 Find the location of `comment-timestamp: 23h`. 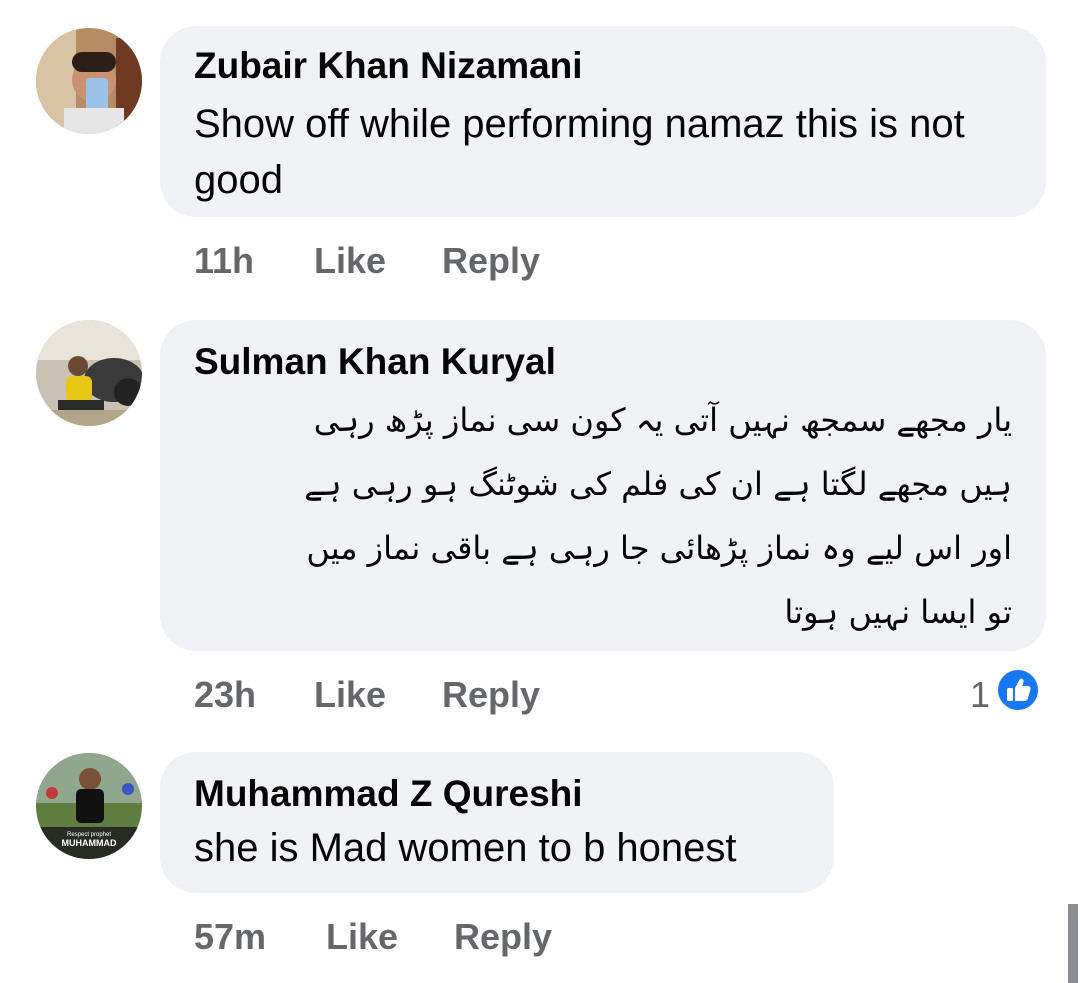

comment-timestamp: 23h is located at coordinates (254, 695).